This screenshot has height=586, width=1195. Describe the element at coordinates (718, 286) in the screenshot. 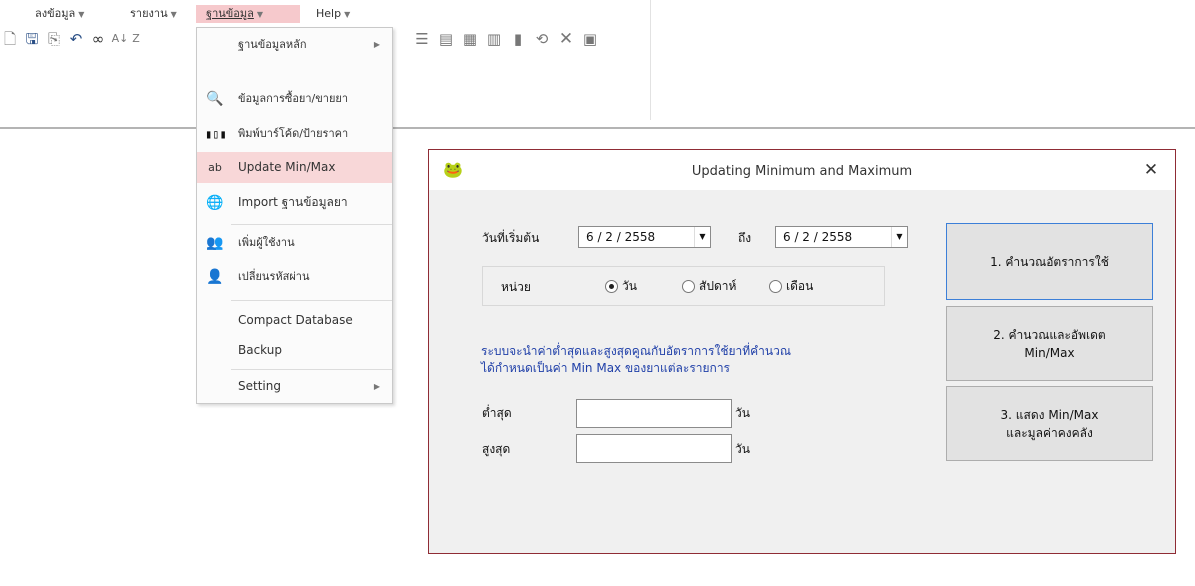

I see `radio-week-label: สัปดาห์` at that location.